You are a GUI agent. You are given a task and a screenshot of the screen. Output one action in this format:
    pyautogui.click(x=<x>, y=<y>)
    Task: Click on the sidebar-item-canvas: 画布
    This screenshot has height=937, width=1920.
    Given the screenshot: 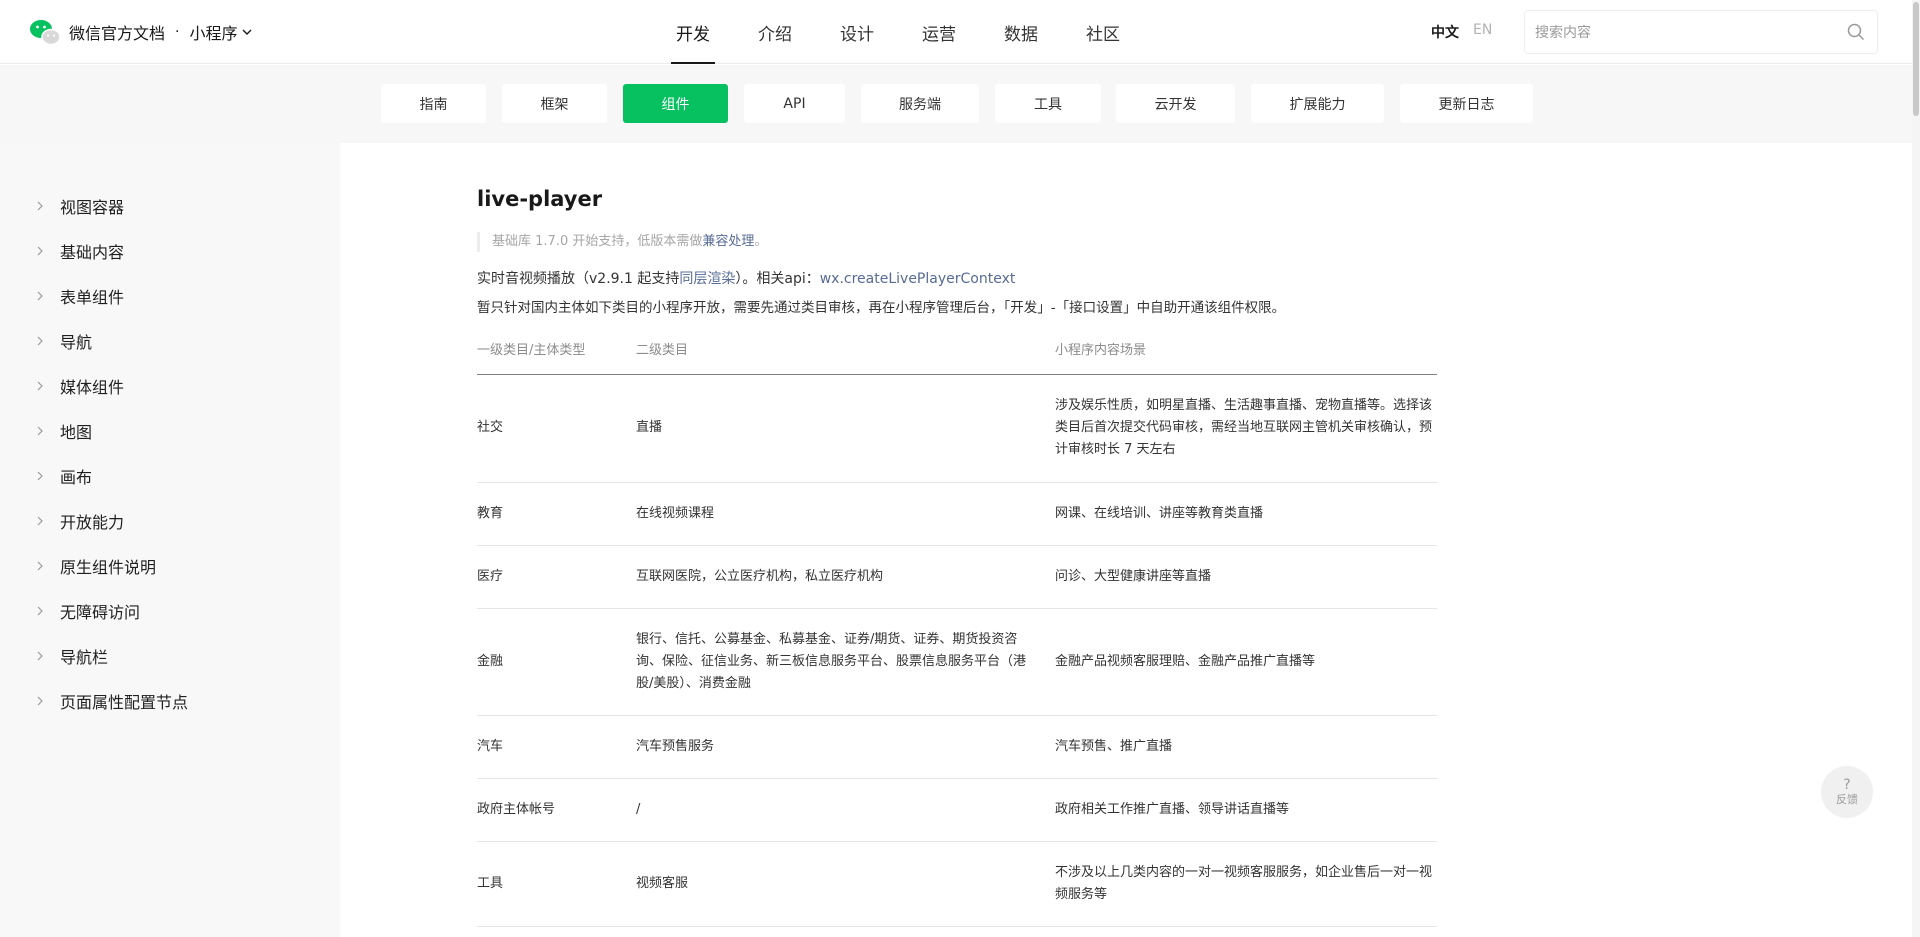 What is the action you would take?
    pyautogui.click(x=64, y=476)
    